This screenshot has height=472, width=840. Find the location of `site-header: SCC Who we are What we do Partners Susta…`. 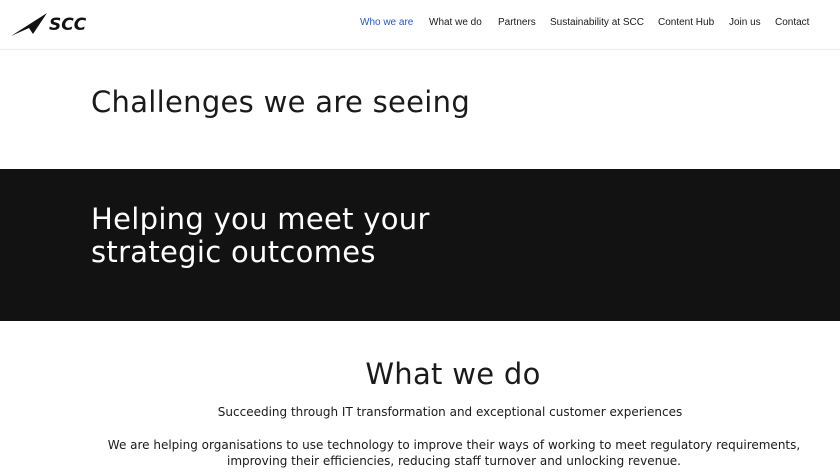

site-header: SCC Who we are What we do Partners Susta… is located at coordinates (420, 25).